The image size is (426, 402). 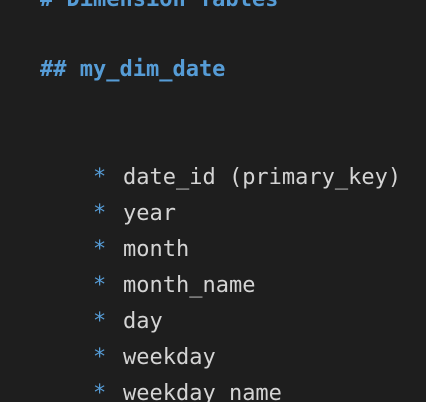 I want to click on list-item-text: weekday_name, so click(x=202, y=391).